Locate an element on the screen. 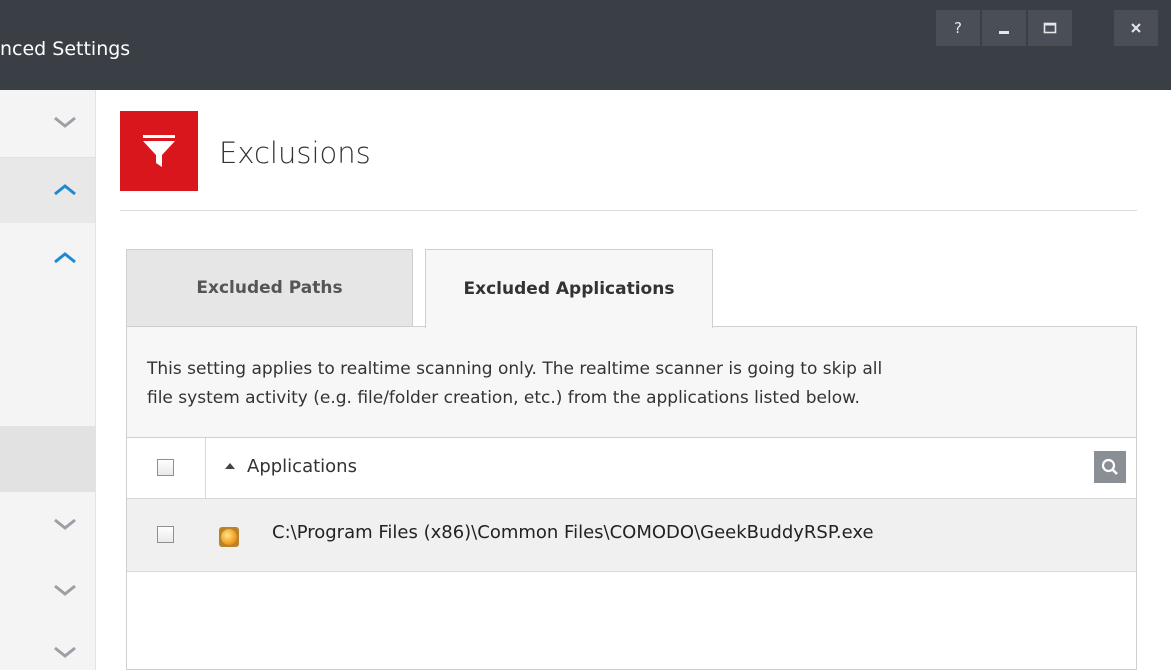  filter-icon is located at coordinates (159, 151).